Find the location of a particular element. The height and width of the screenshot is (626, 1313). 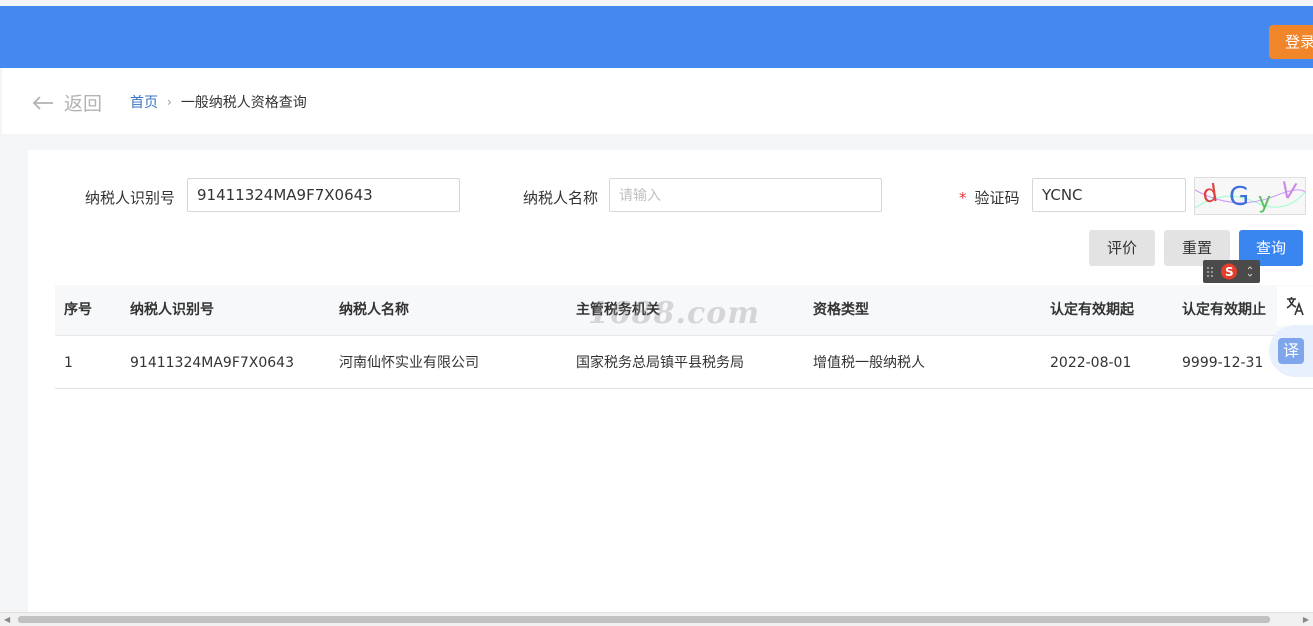

captcha-image: d G y V is located at coordinates (1251, 196).